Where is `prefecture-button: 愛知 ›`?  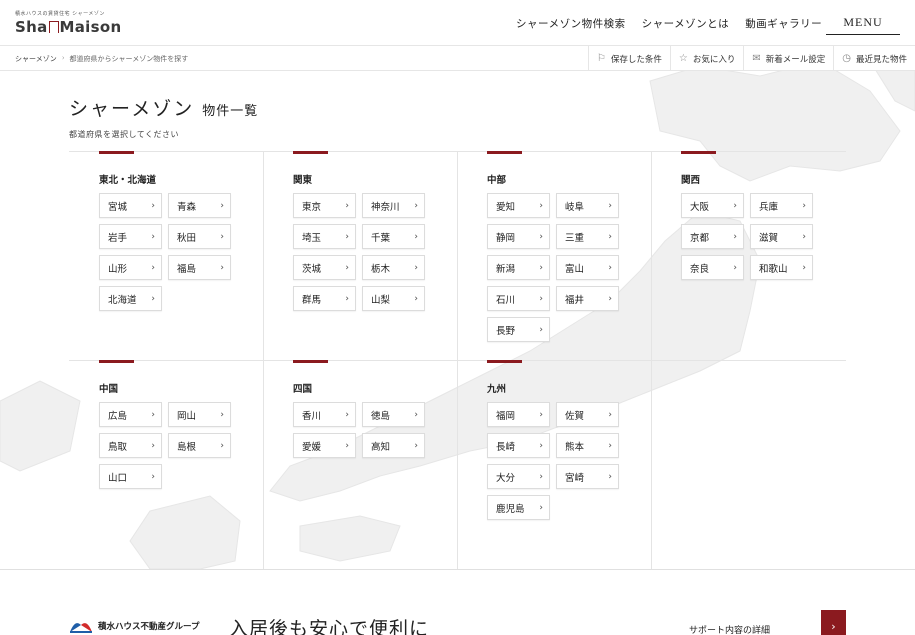
prefecture-button: 愛知 › is located at coordinates (518, 205).